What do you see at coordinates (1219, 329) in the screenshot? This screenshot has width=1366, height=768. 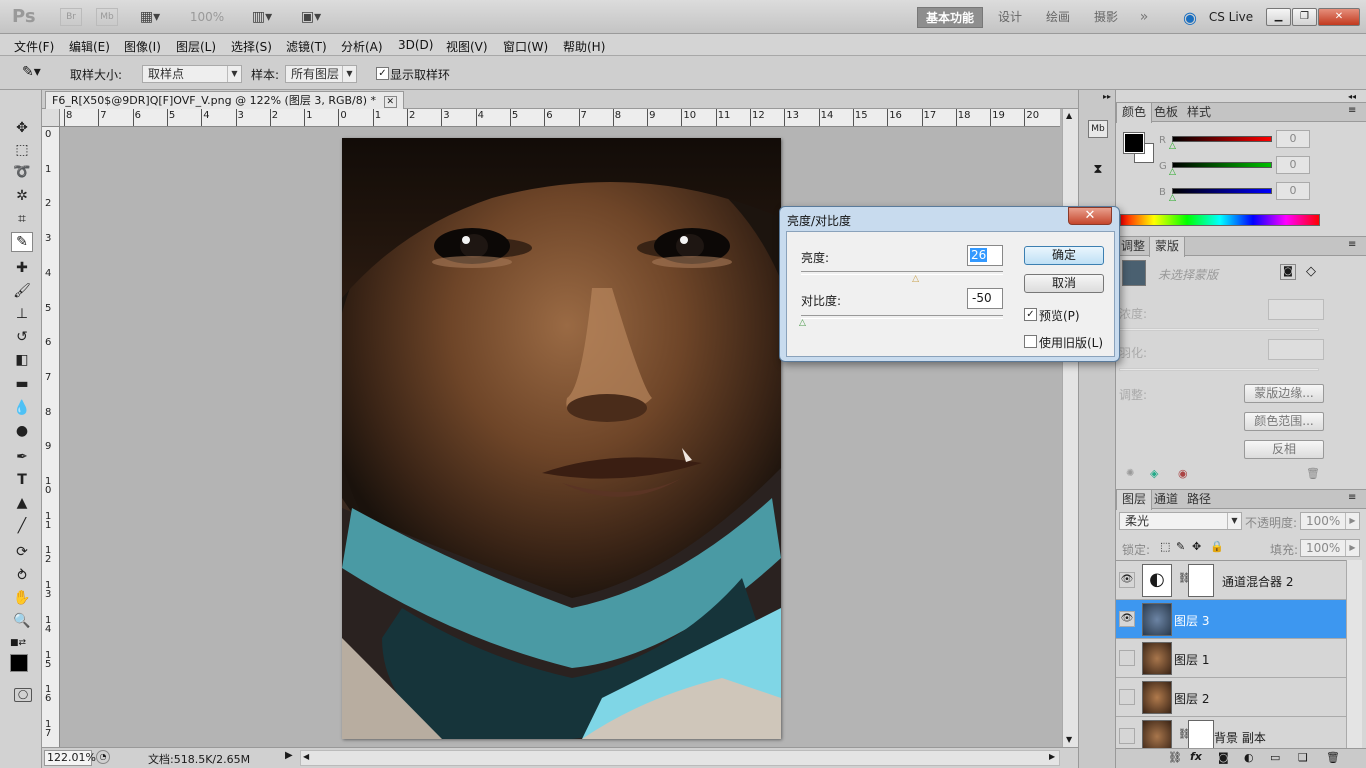 I see `density-slider` at bounding box center [1219, 329].